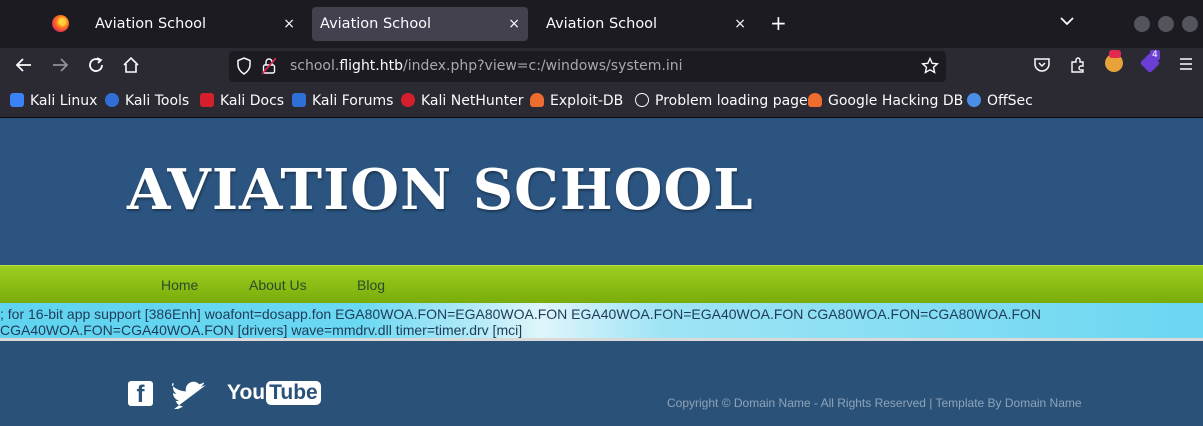 The width and height of the screenshot is (1203, 426). I want to click on url-prefix: school., so click(315, 66).